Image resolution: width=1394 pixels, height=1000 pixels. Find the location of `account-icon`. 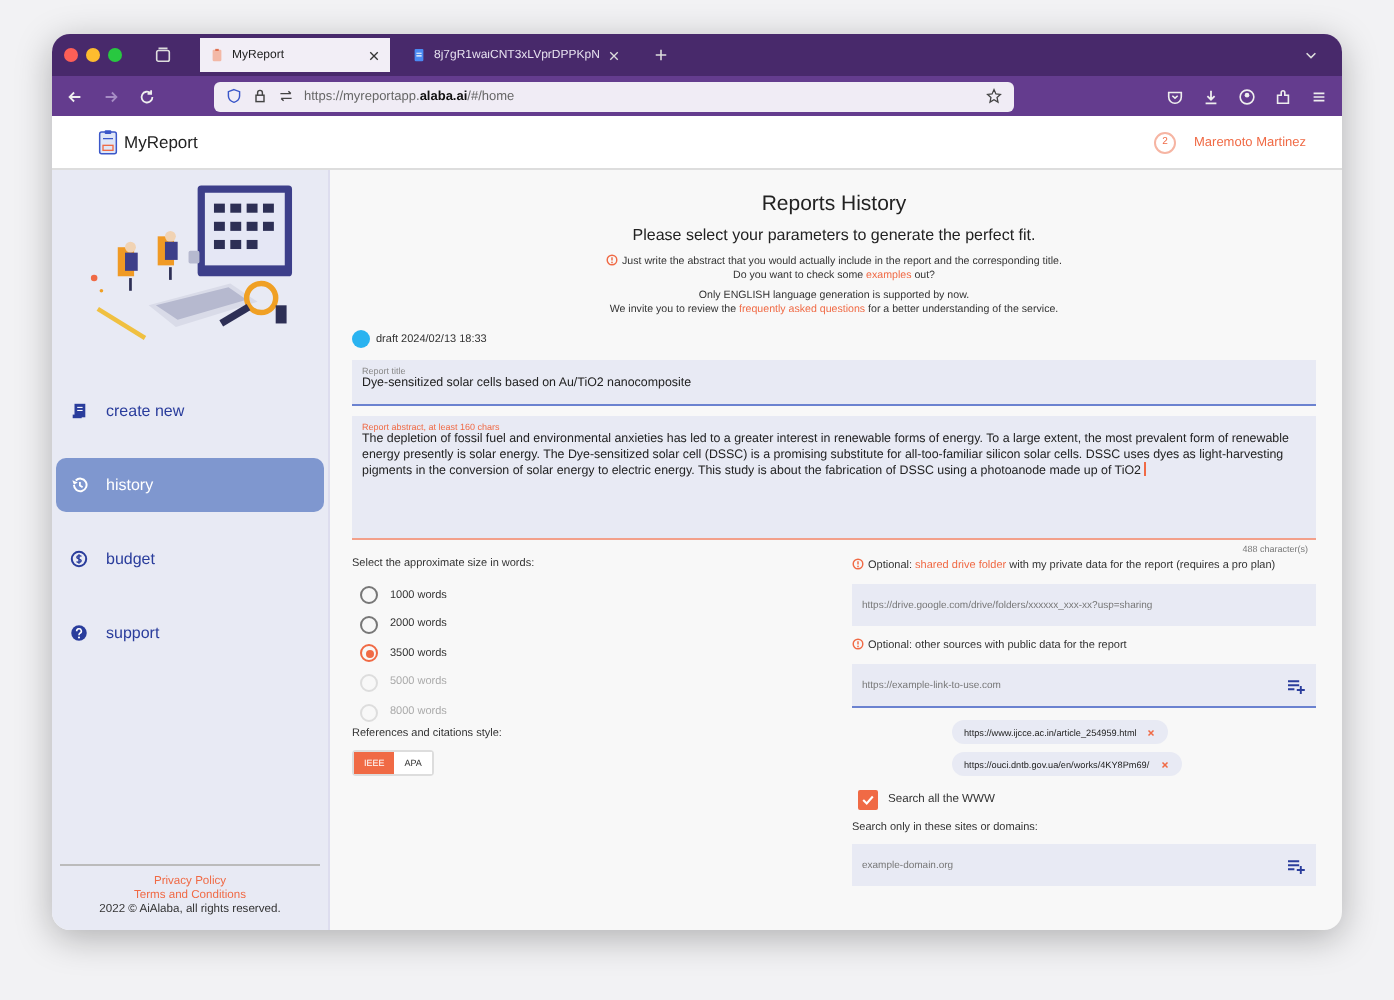

account-icon is located at coordinates (1247, 96).